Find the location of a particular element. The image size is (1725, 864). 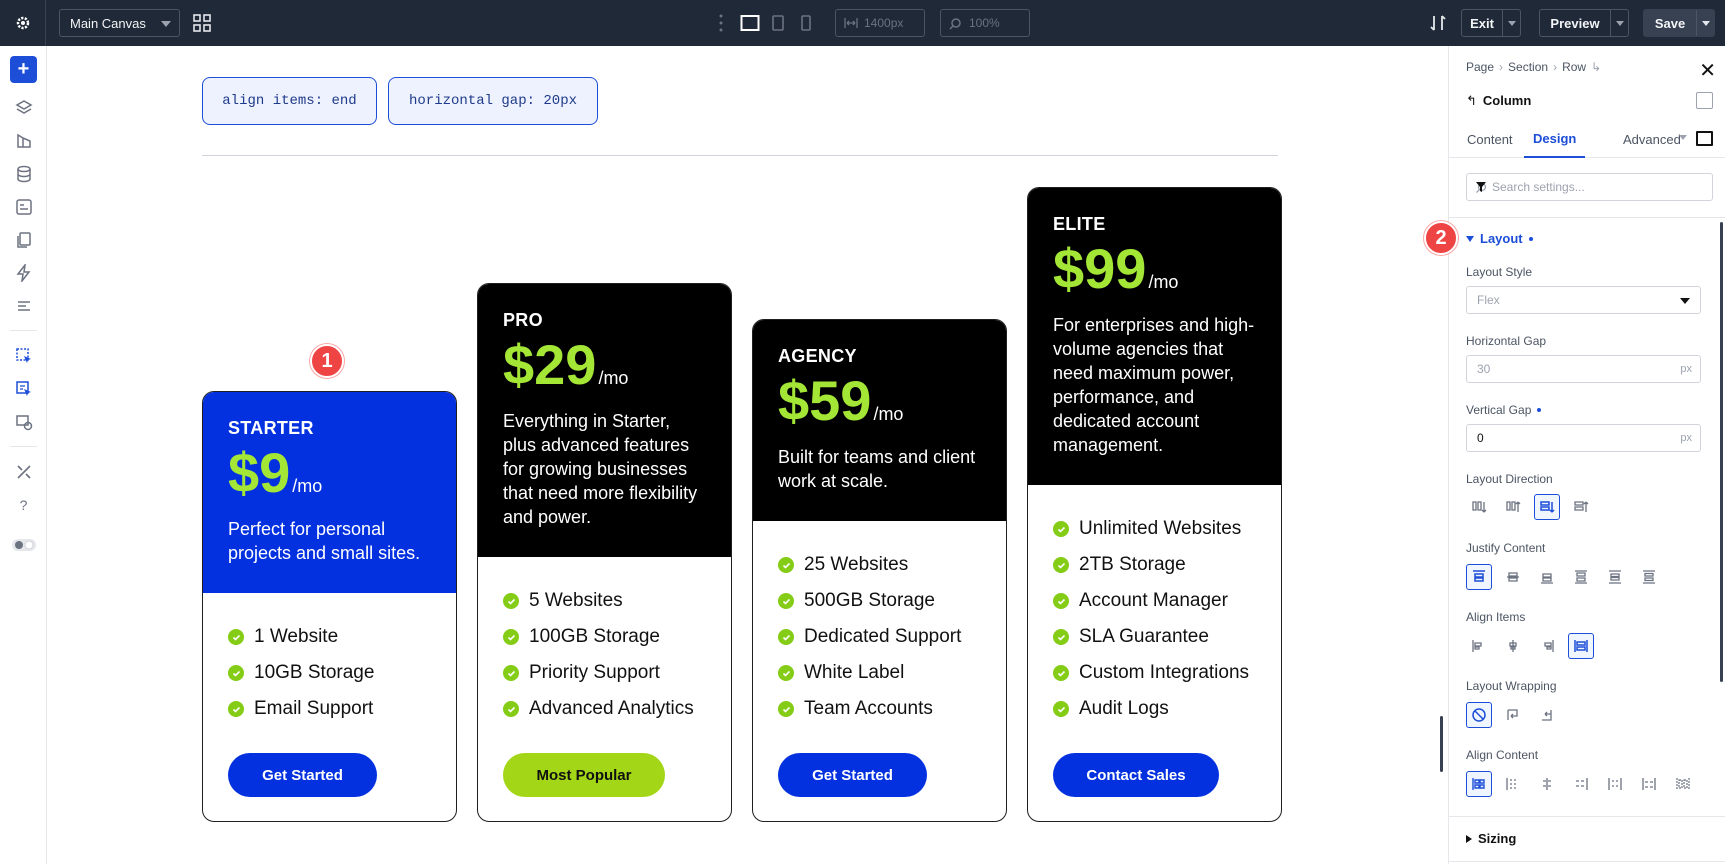

pages-icon is located at coordinates (23, 239).